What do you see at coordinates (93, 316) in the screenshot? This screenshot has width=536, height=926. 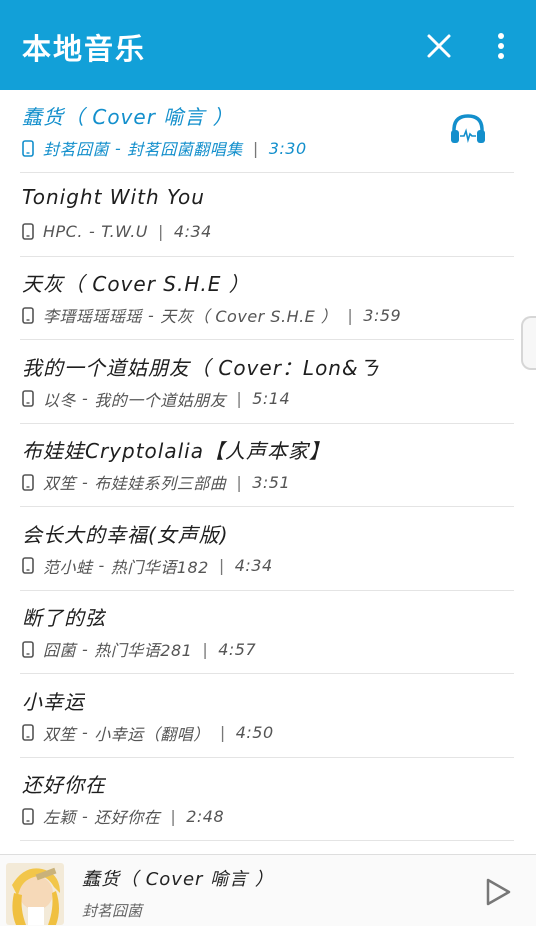 I see `song-artist: 李瑨瑶瑶瑶瑶` at bounding box center [93, 316].